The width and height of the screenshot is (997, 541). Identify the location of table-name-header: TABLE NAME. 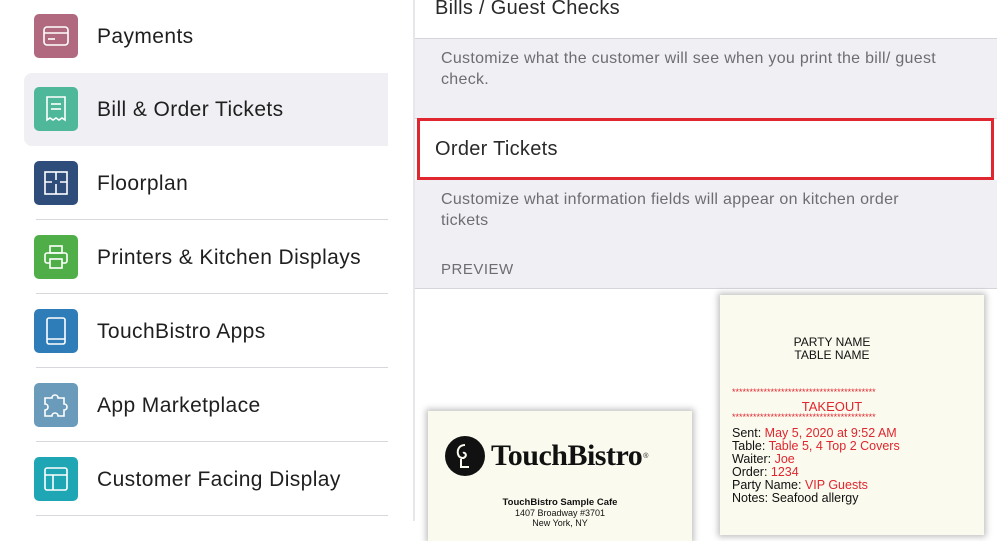
(832, 355).